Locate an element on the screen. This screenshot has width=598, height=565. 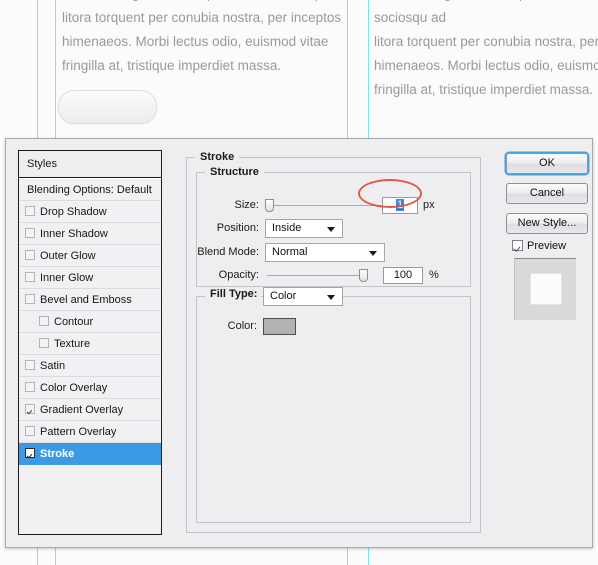
fill-type-select-value: Color is located at coordinates (283, 296).